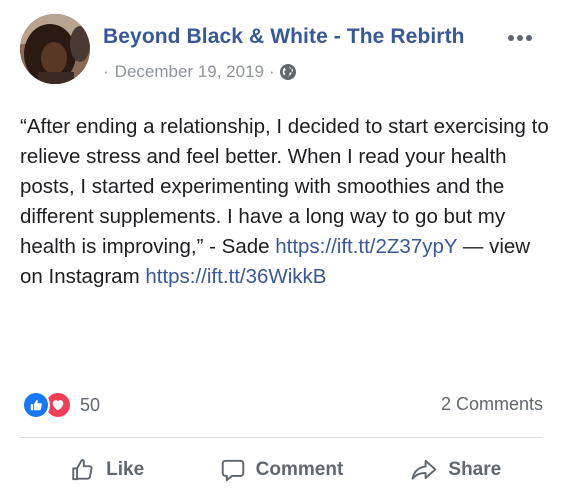  Describe the element at coordinates (424, 469) in the screenshot. I see `share-icon` at that location.